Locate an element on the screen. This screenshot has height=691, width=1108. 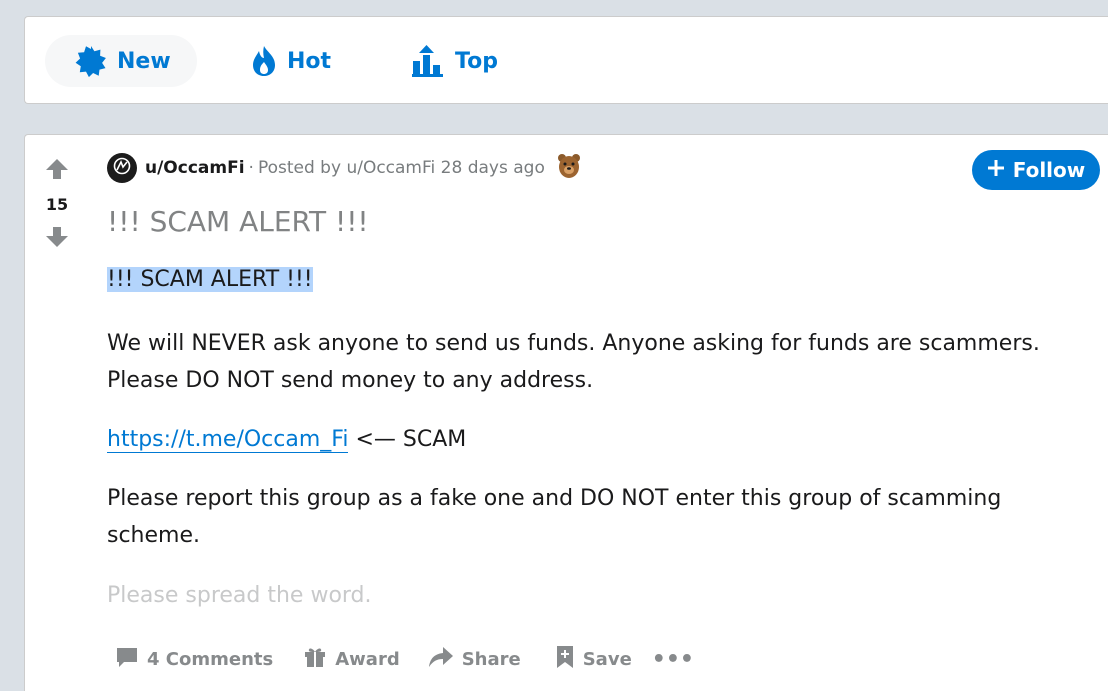
body-paragraph-link: https://t.me/Occam_Fi <— SCAM is located at coordinates (286, 439).